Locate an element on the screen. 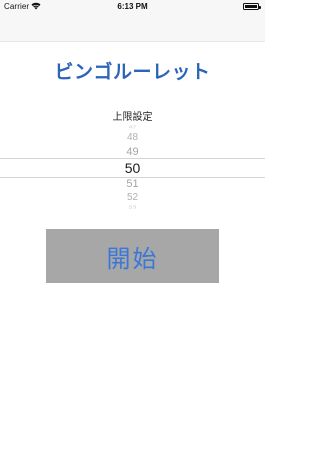 The image size is (320, 471). app-title: ビンゴルーレット is located at coordinates (132, 72).